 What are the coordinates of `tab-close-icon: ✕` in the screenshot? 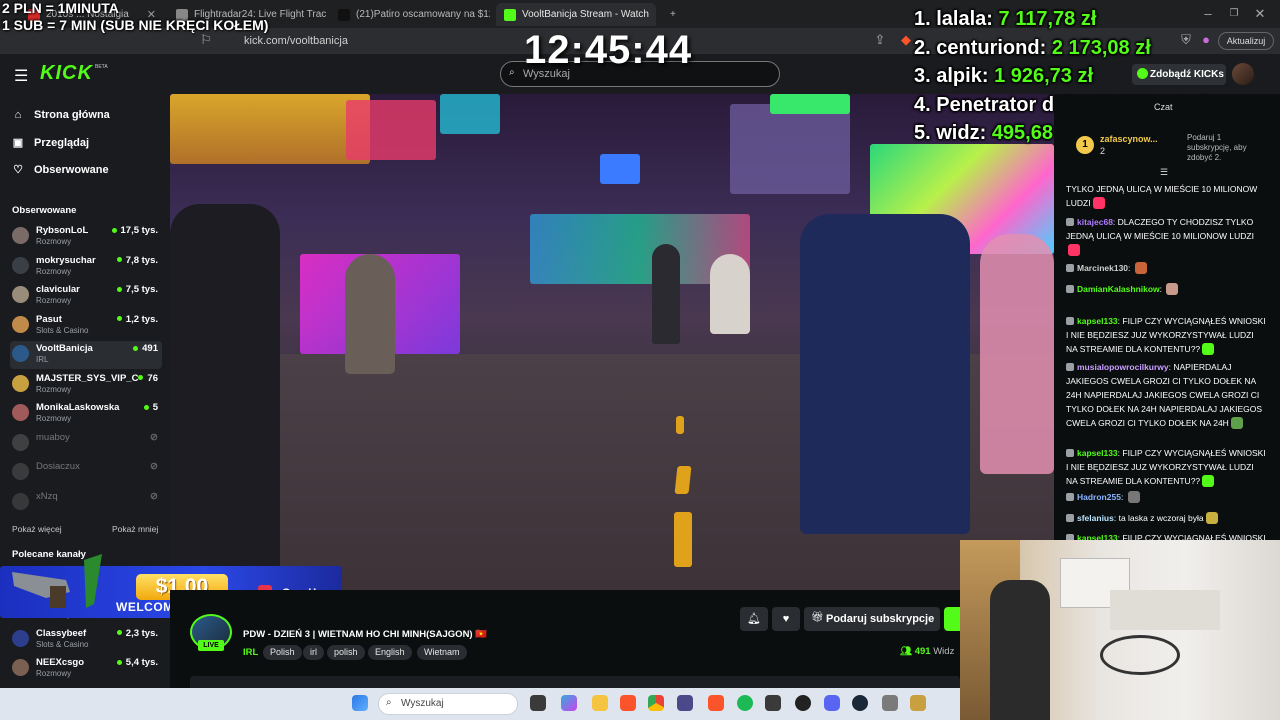 It's located at (655, 14).